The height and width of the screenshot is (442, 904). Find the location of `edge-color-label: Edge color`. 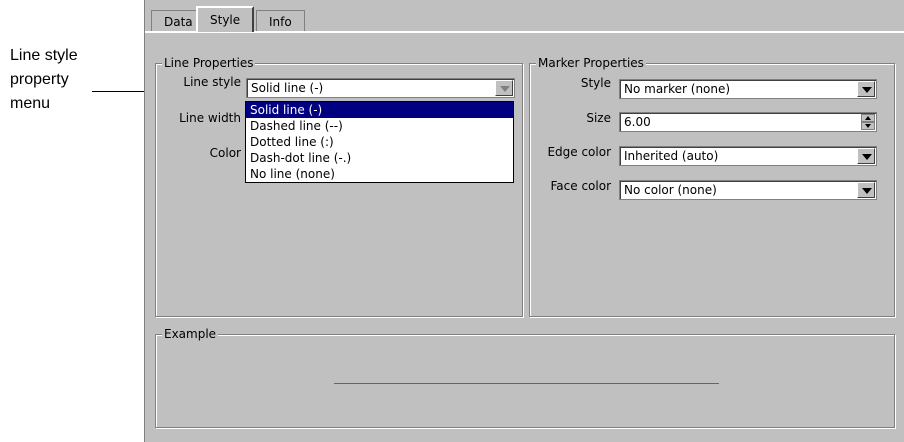

edge-color-label: Edge color is located at coordinates (579, 152).